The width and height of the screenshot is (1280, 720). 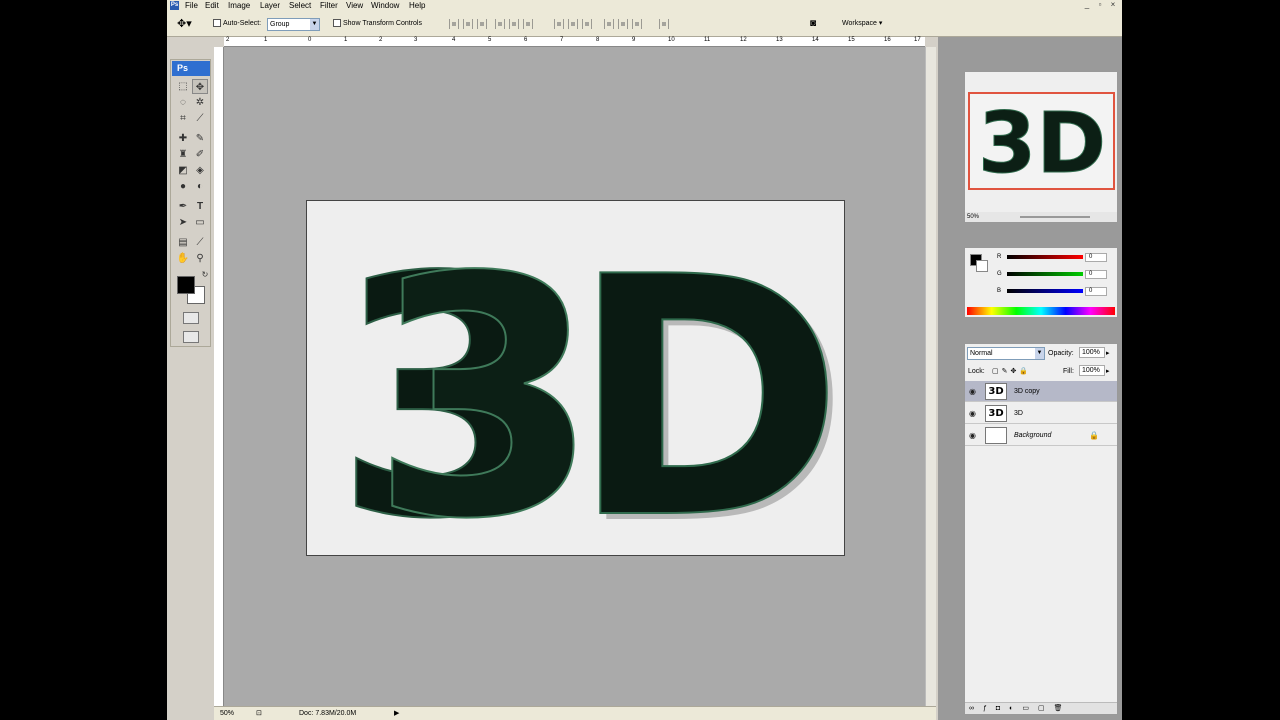 I want to click on eraser-tool-icon: ◩, so click(x=183, y=170).